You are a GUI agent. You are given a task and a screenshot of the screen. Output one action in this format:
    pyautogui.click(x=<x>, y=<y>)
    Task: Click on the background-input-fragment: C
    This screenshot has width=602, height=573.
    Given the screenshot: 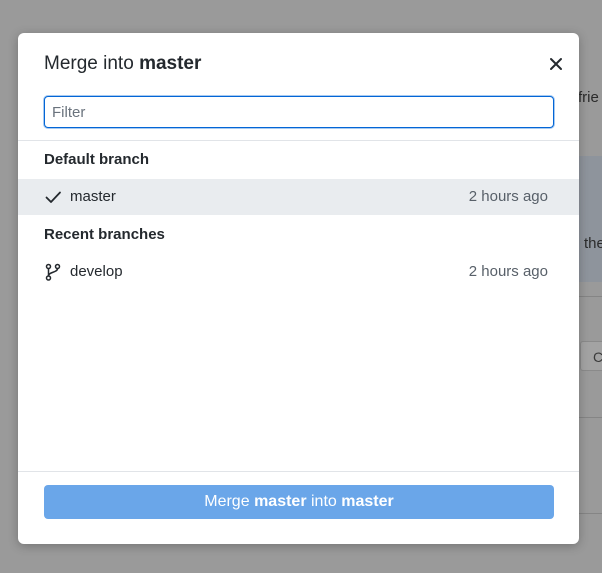 What is the action you would take?
    pyautogui.click(x=591, y=356)
    